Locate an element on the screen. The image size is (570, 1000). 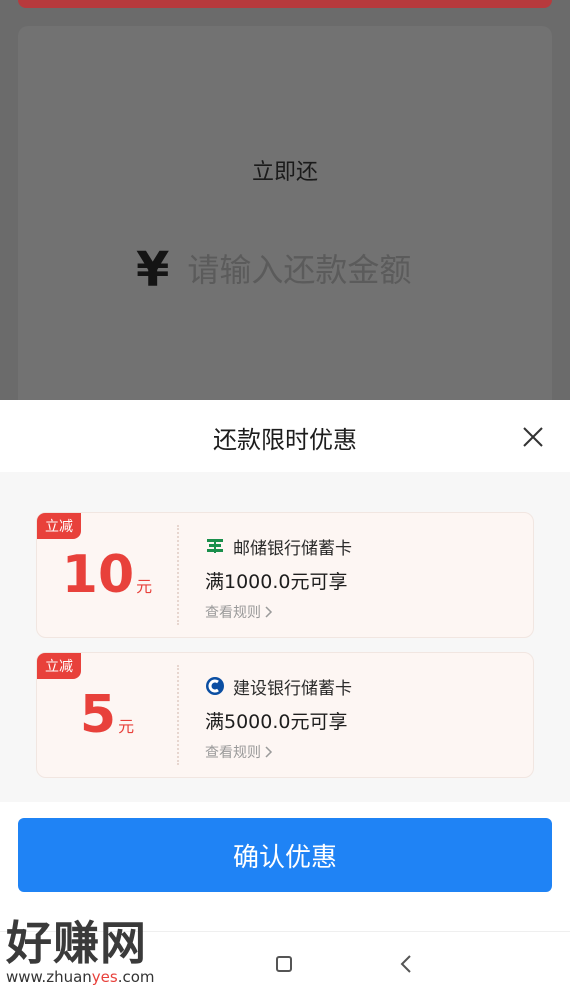
close-icon is located at coordinates (533, 437).